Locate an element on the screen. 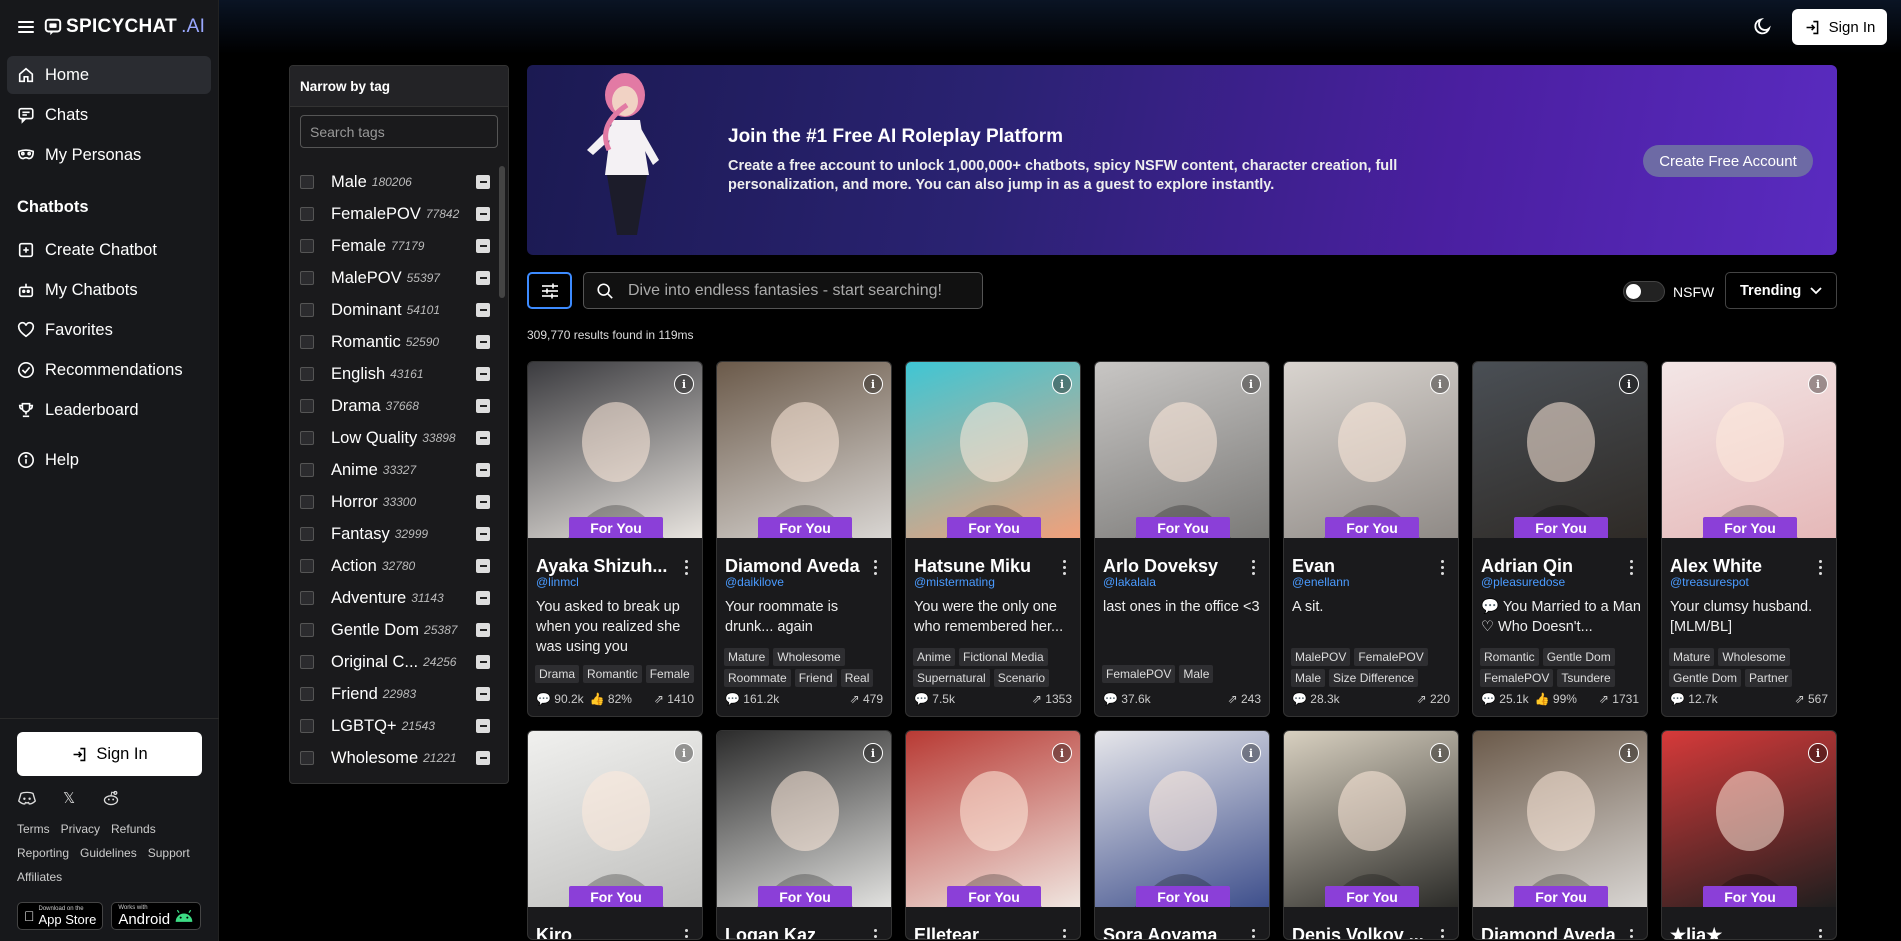 This screenshot has width=1901, height=941. card-tag: Mature is located at coordinates (747, 657).